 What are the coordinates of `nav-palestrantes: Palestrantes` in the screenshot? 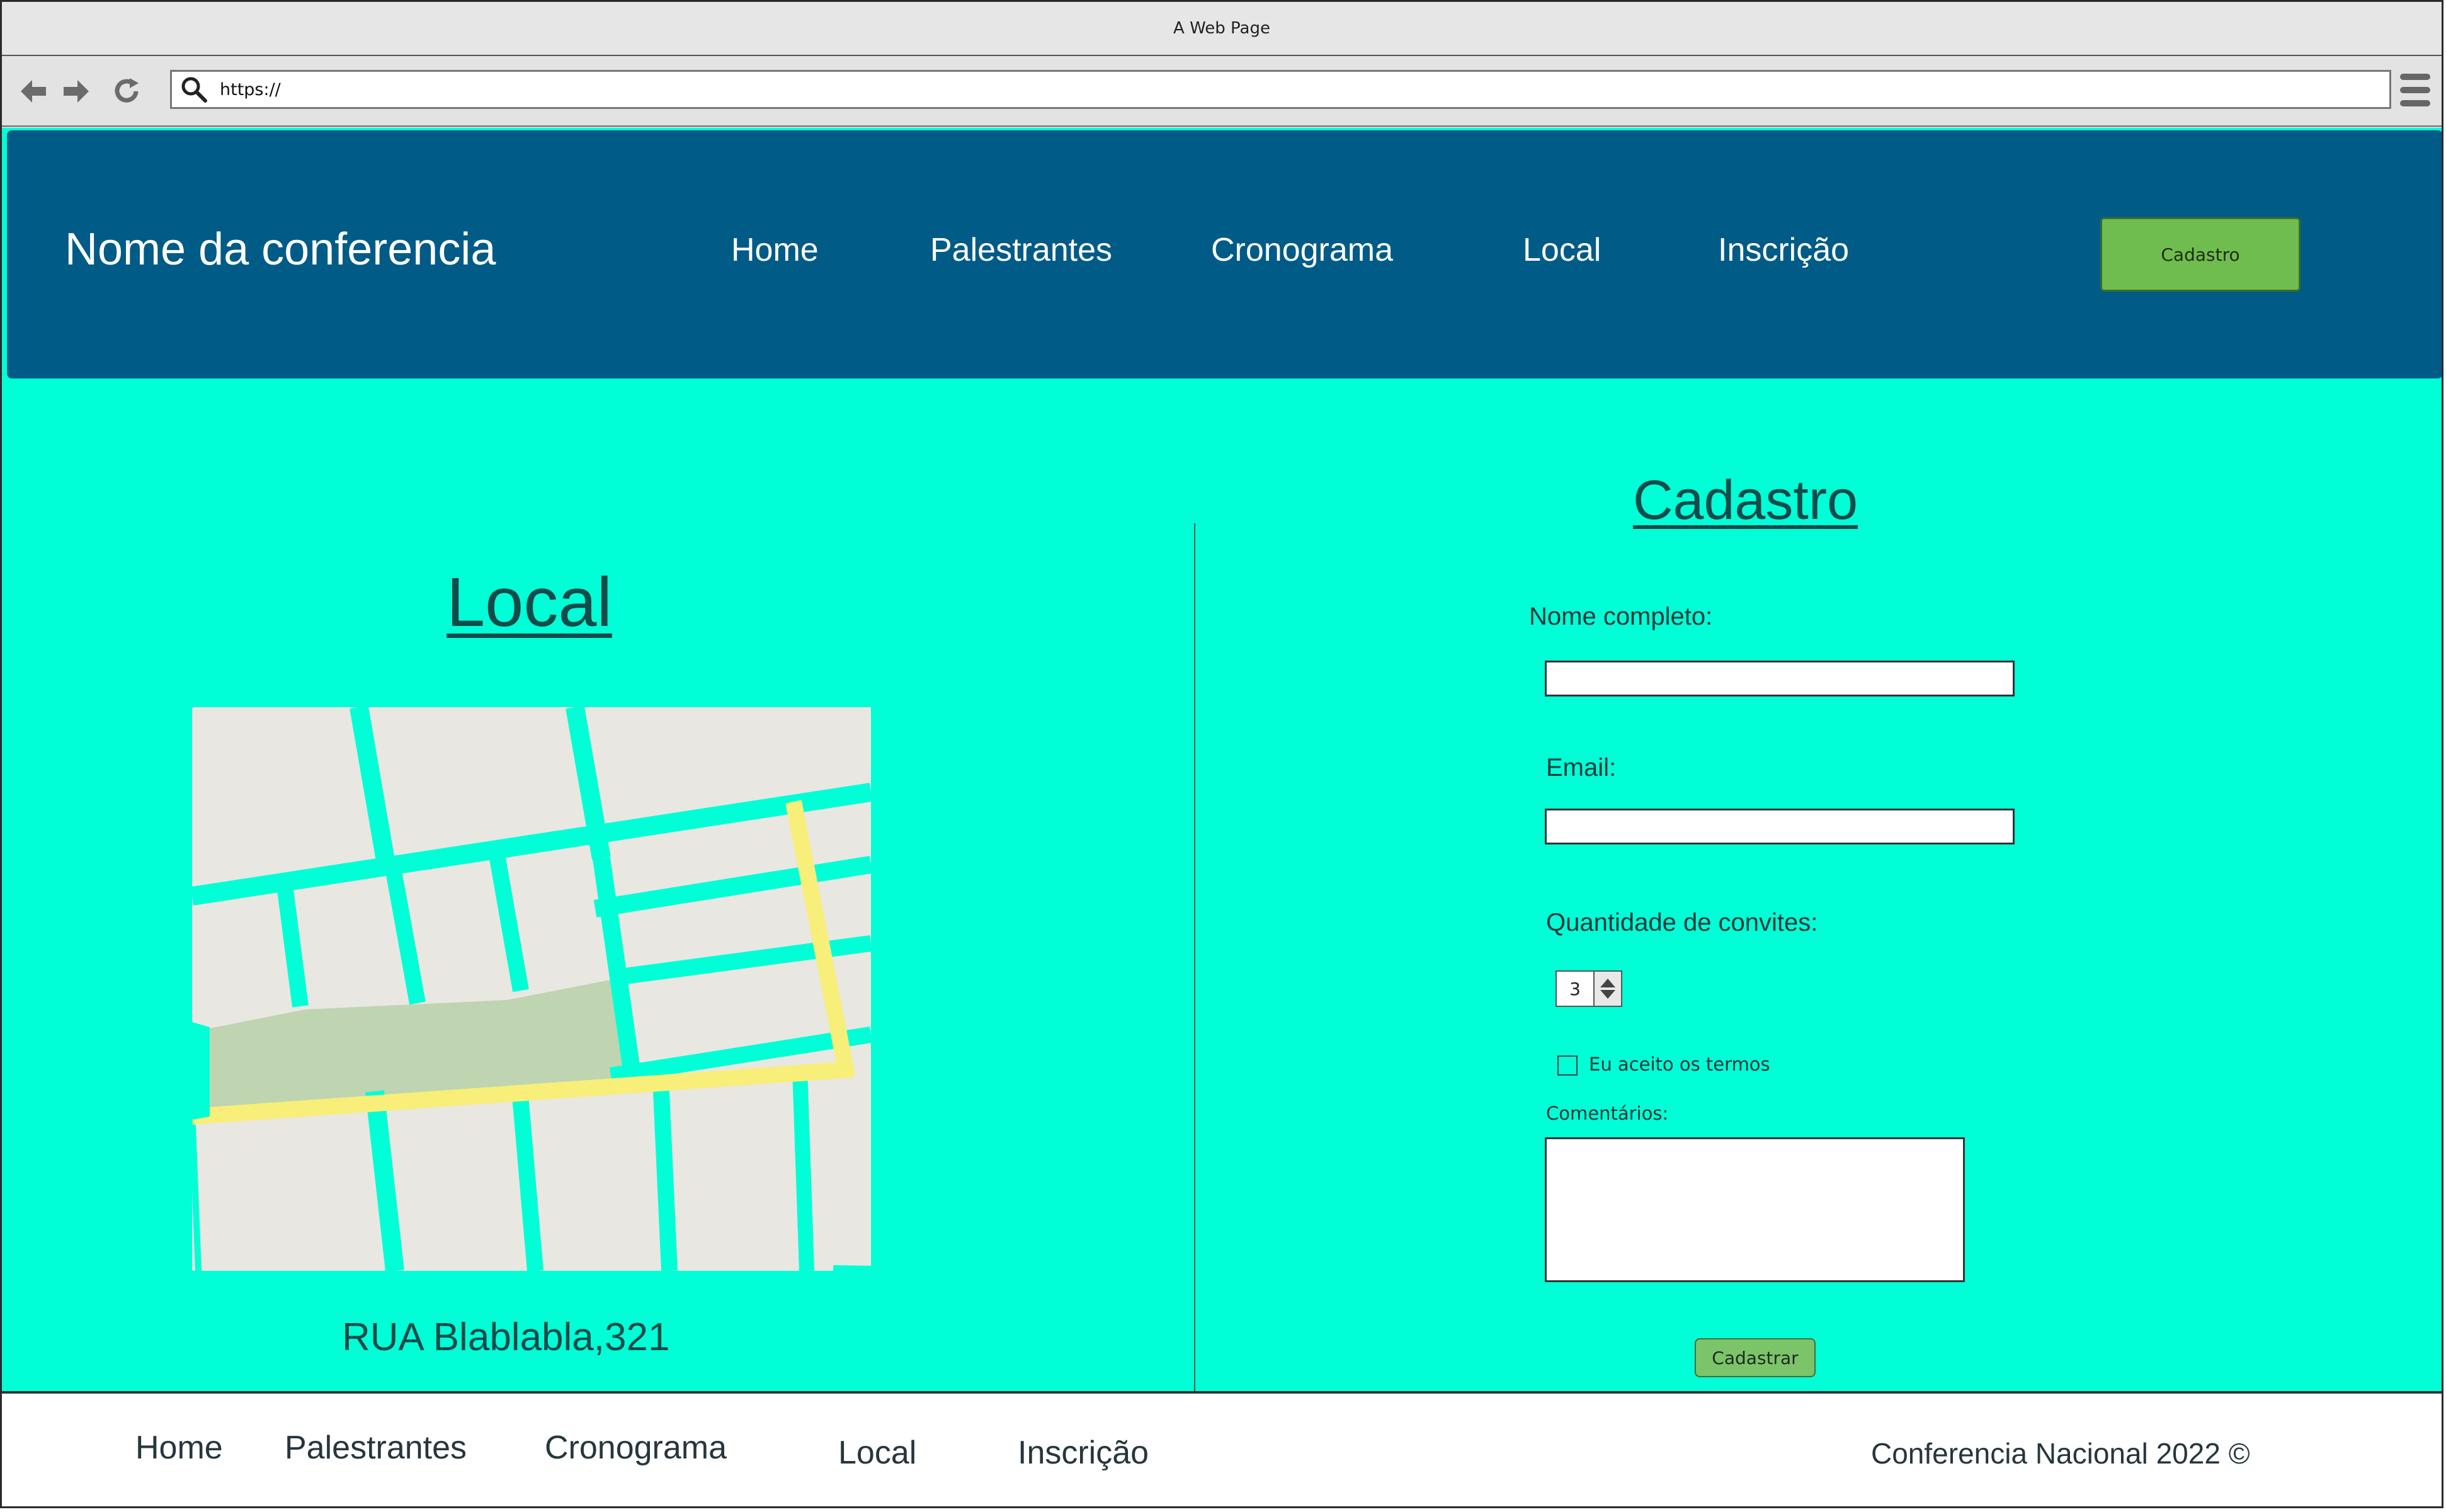 It's located at (1021, 250).